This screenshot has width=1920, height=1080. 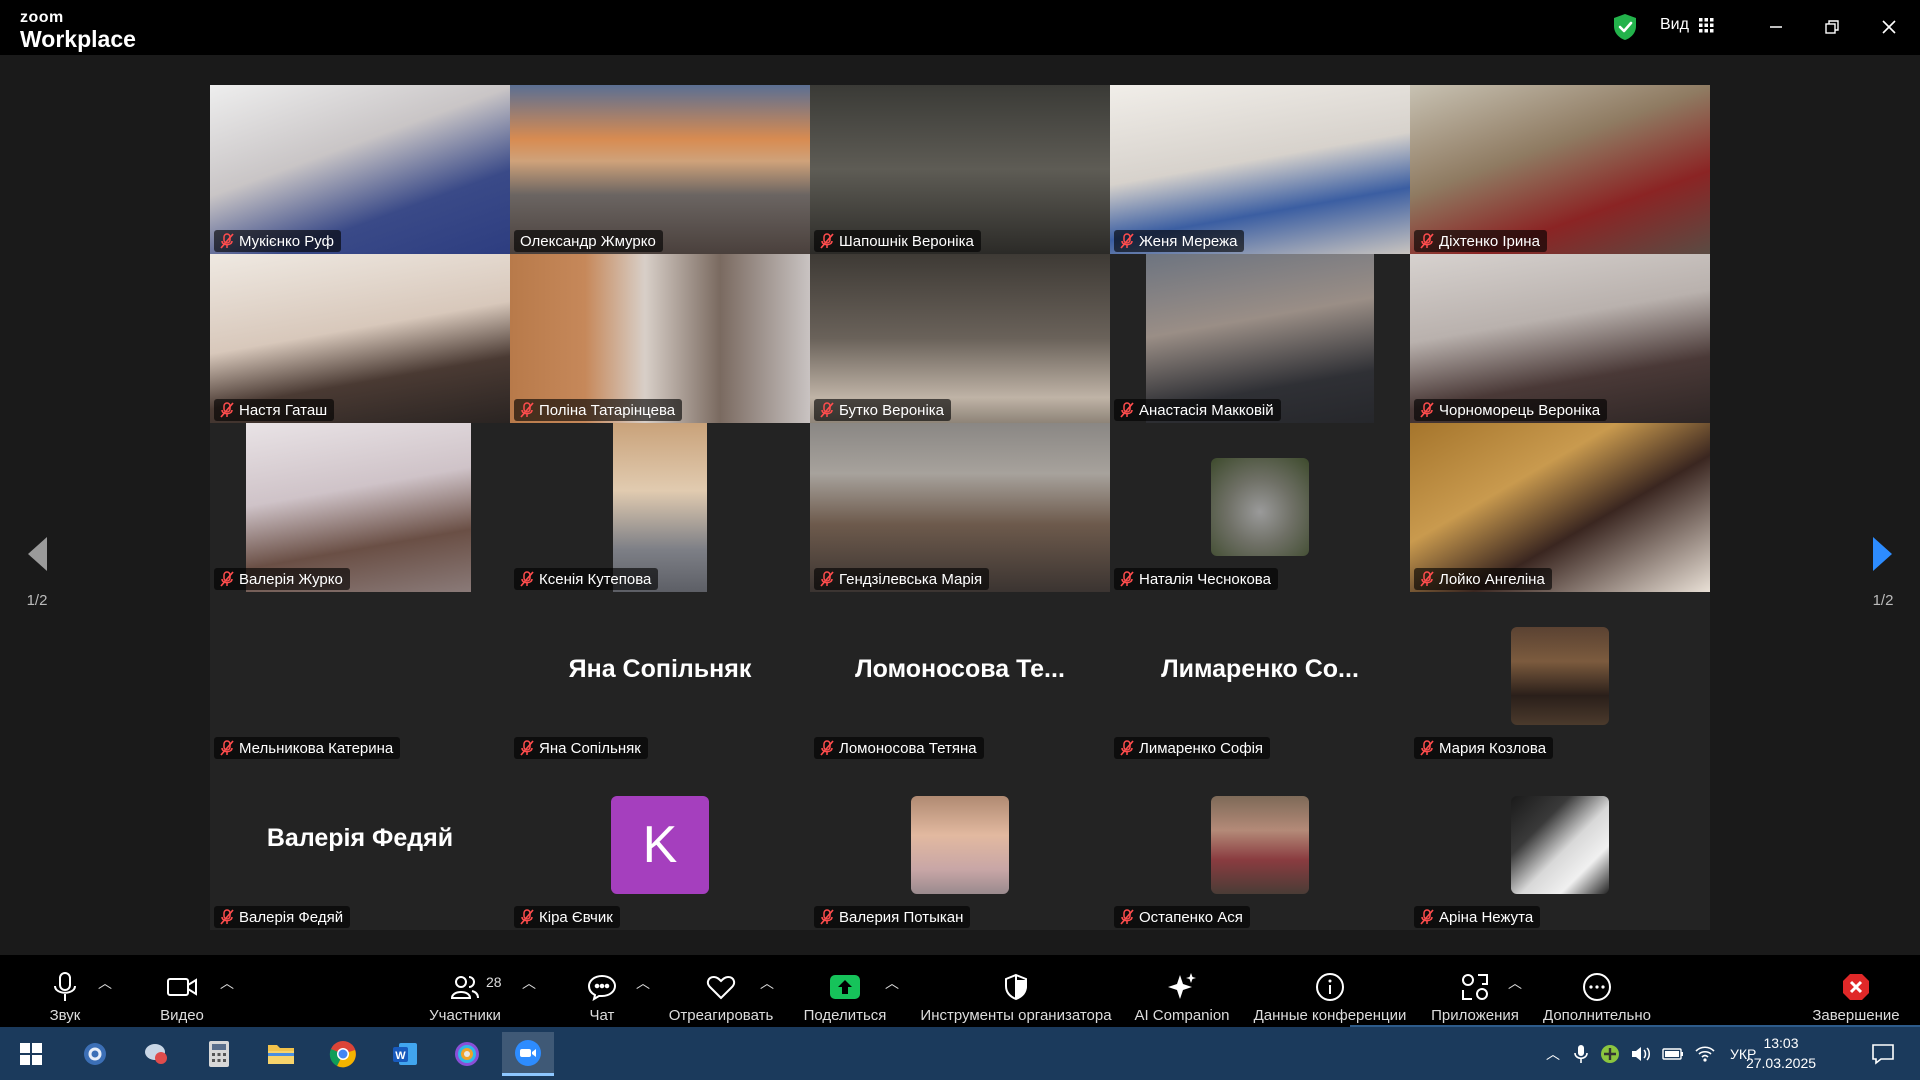 What do you see at coordinates (595, 579) in the screenshot?
I see `participant-name: Ксенія Кутепова` at bounding box center [595, 579].